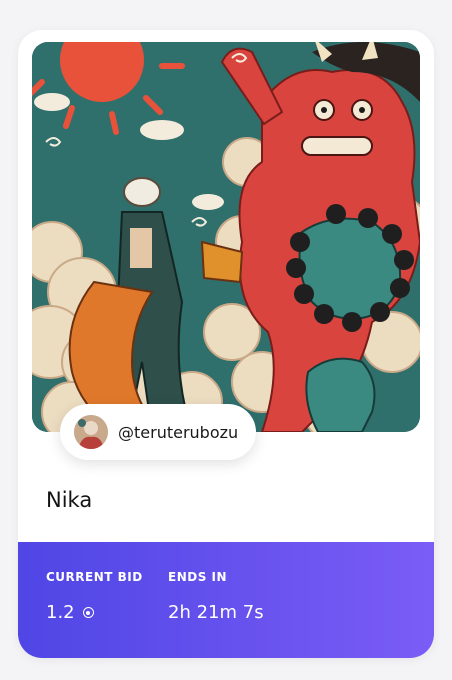 This screenshot has height=680, width=452. I want to click on creator-handle: @teruterubozu, so click(178, 432).